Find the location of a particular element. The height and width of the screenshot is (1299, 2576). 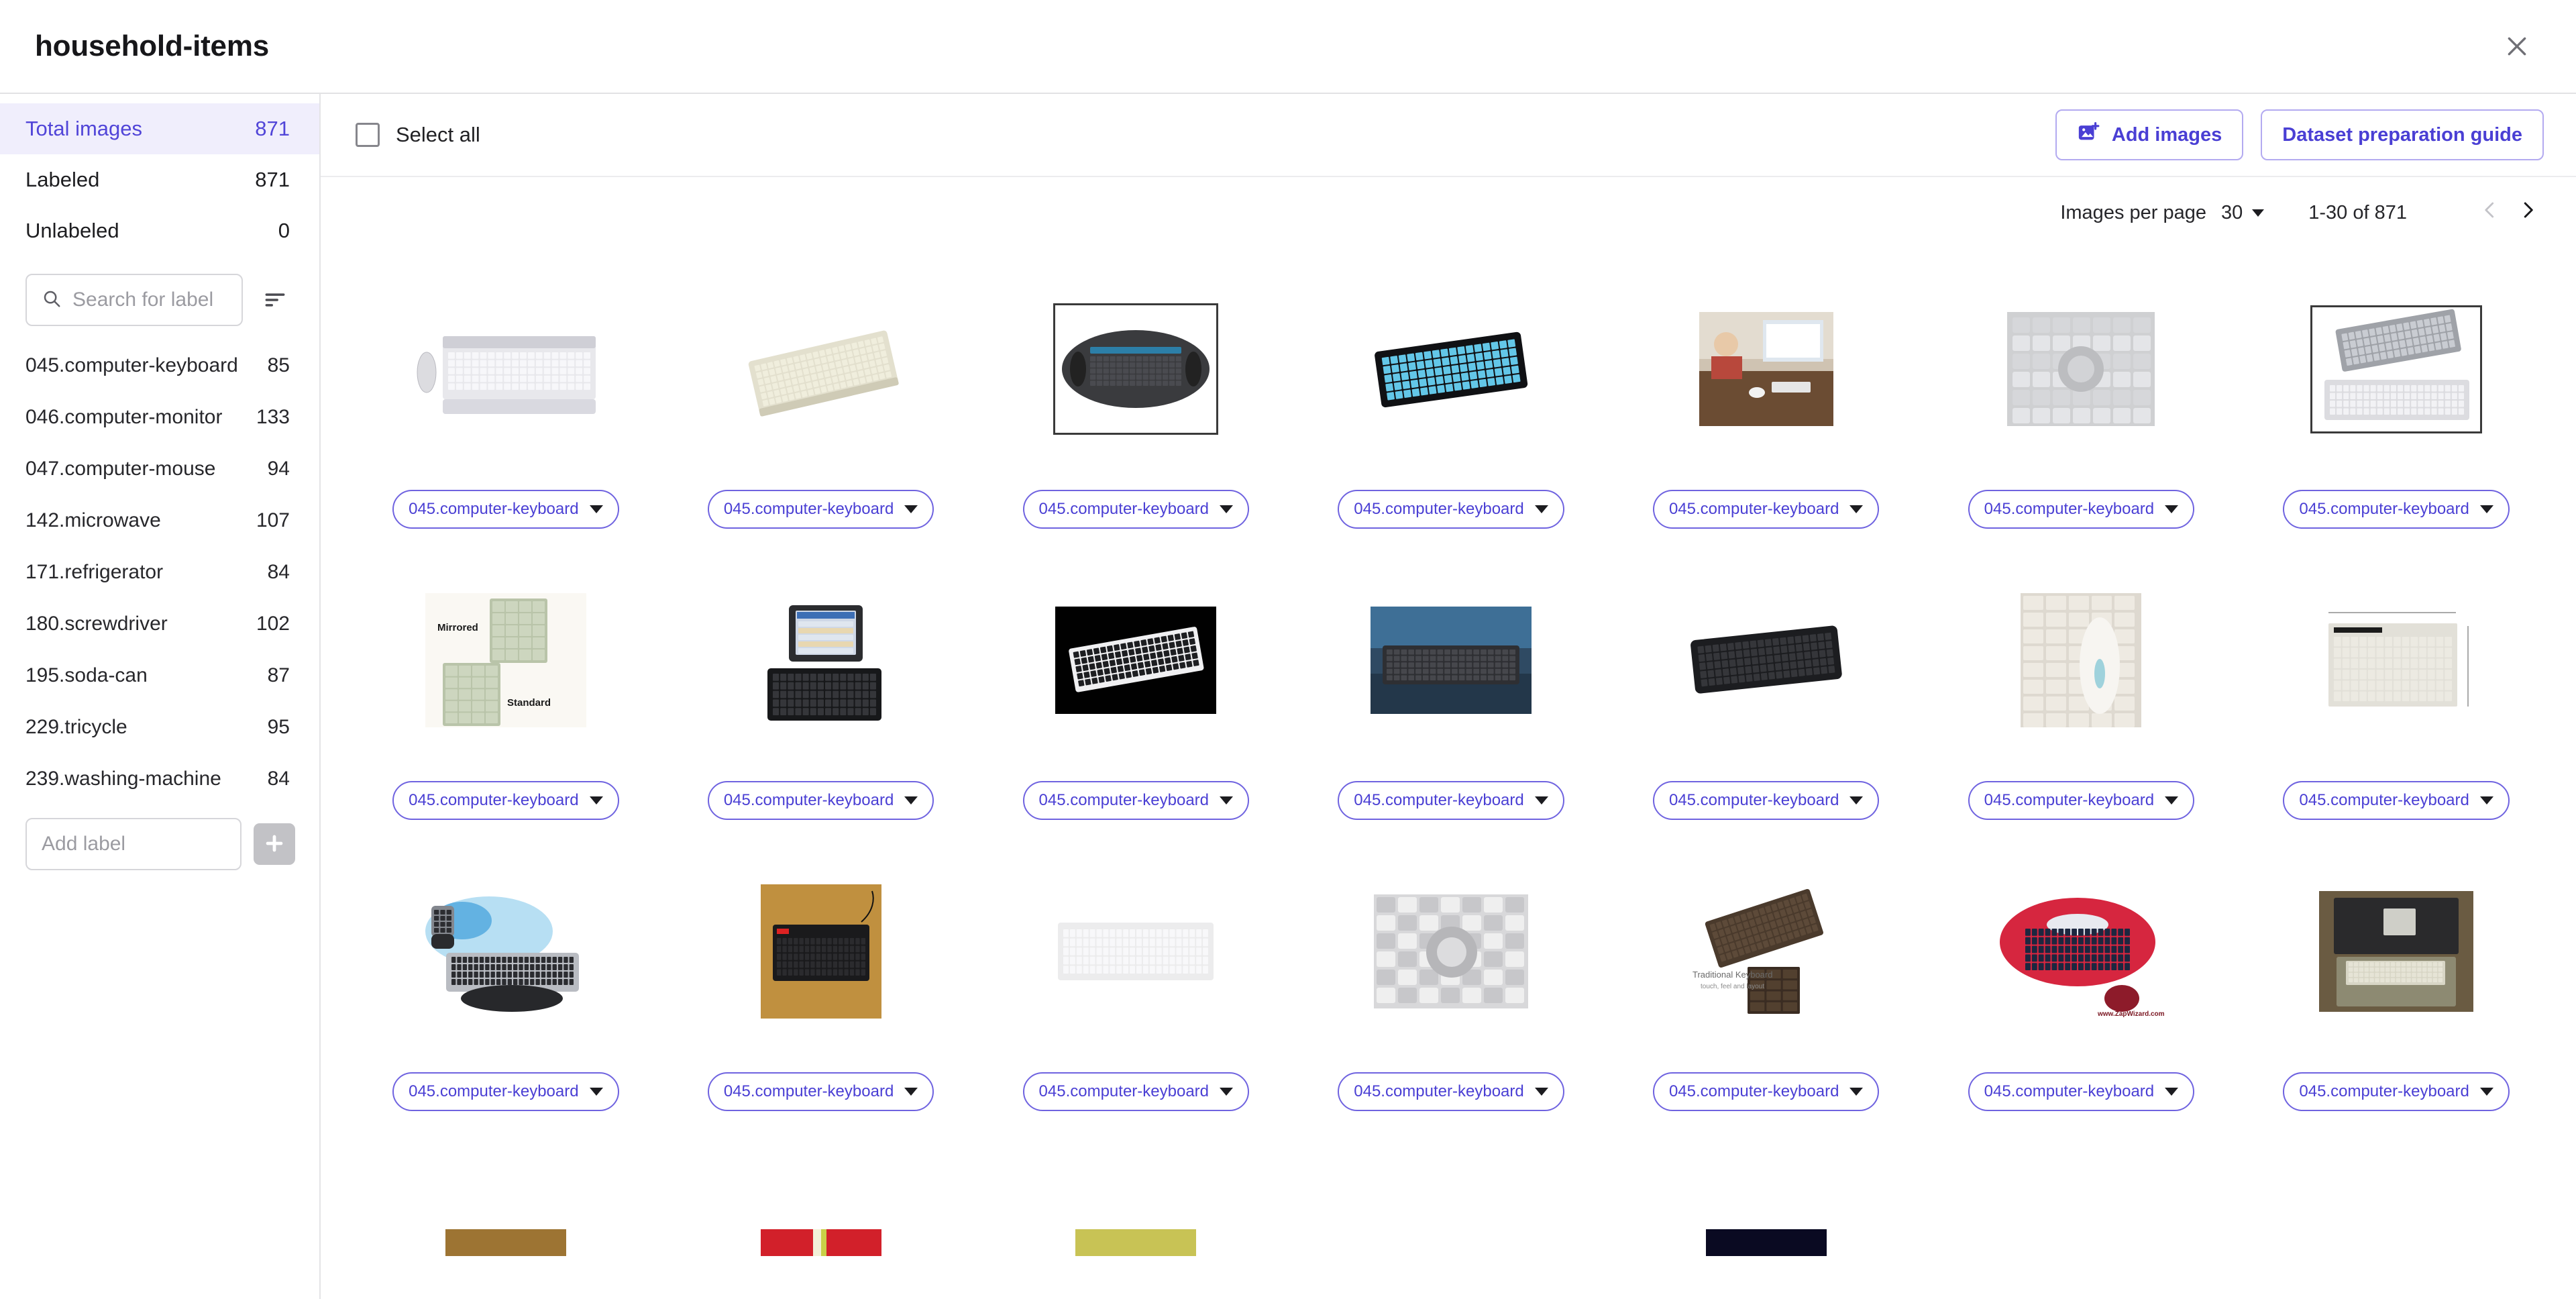

add-images-button: Add images is located at coordinates (2149, 134).